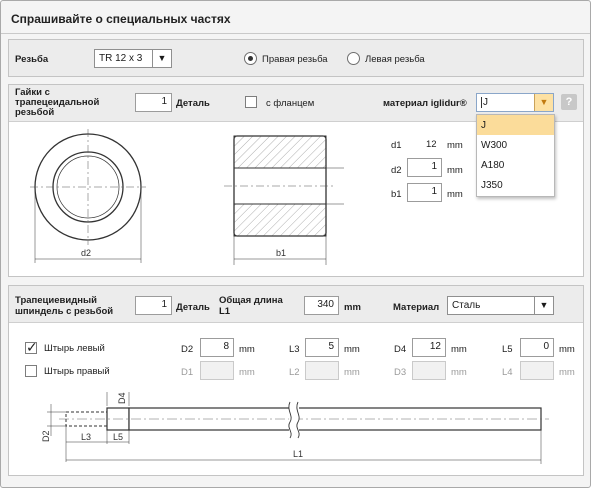  What do you see at coordinates (396, 170) in the screenshot?
I see `nut-dim-d2-label: d2` at bounding box center [396, 170].